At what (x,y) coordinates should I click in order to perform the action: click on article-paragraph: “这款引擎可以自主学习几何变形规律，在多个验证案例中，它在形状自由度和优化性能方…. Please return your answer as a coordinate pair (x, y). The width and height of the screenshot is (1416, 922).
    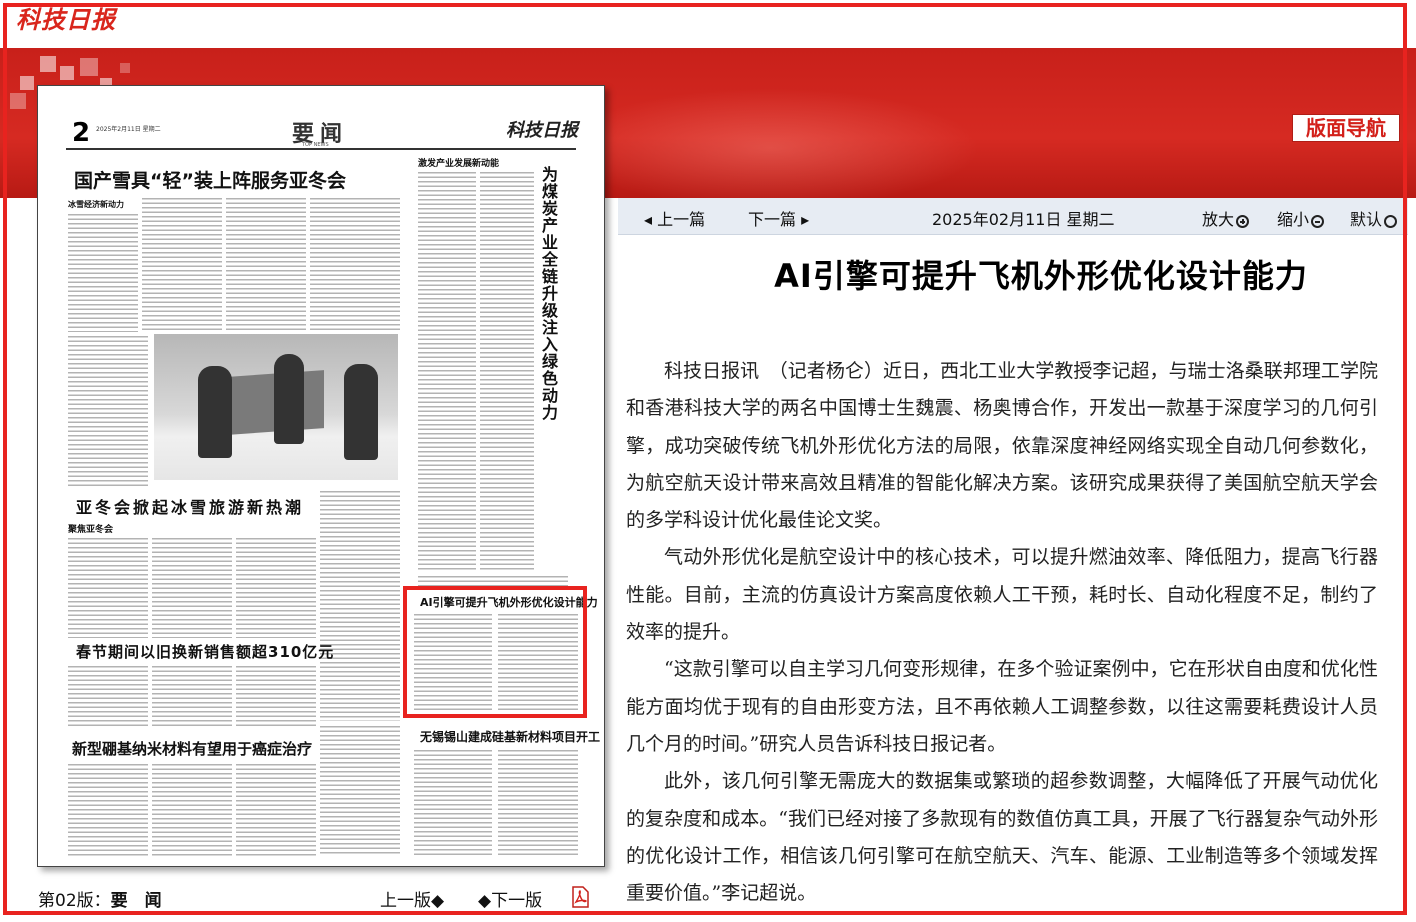
    Looking at the image, I should click on (1002, 706).